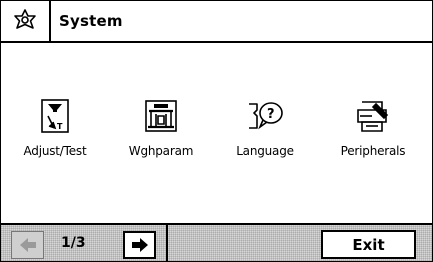 The width and height of the screenshot is (433, 262). What do you see at coordinates (60, 126) in the screenshot?
I see `svg-text: T` at bounding box center [60, 126].